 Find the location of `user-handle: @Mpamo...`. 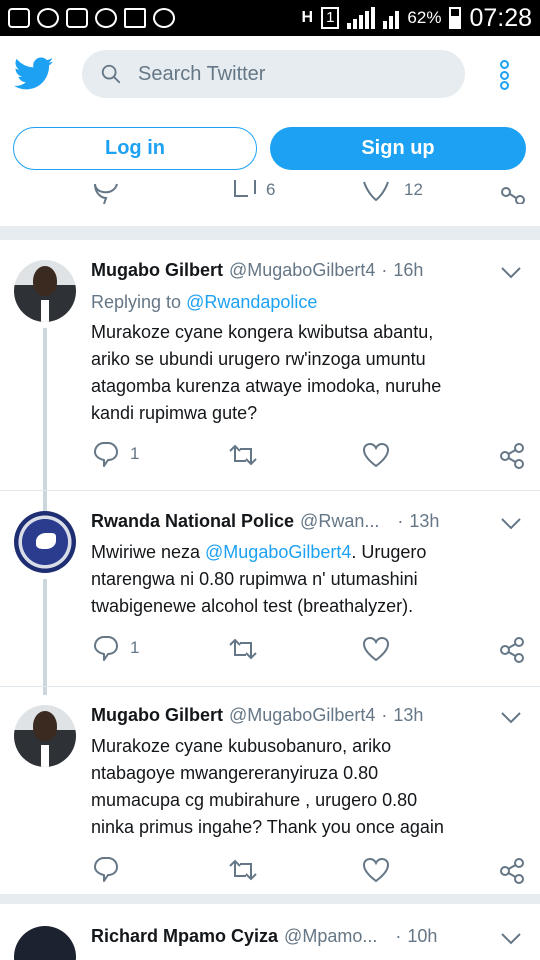

user-handle: @Mpamo... is located at coordinates (330, 936).